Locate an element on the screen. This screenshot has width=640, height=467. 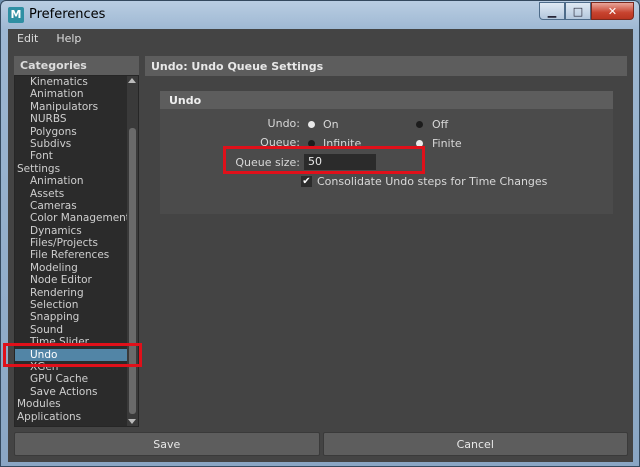
queue-size-highlight-box is located at coordinates (324, 160).